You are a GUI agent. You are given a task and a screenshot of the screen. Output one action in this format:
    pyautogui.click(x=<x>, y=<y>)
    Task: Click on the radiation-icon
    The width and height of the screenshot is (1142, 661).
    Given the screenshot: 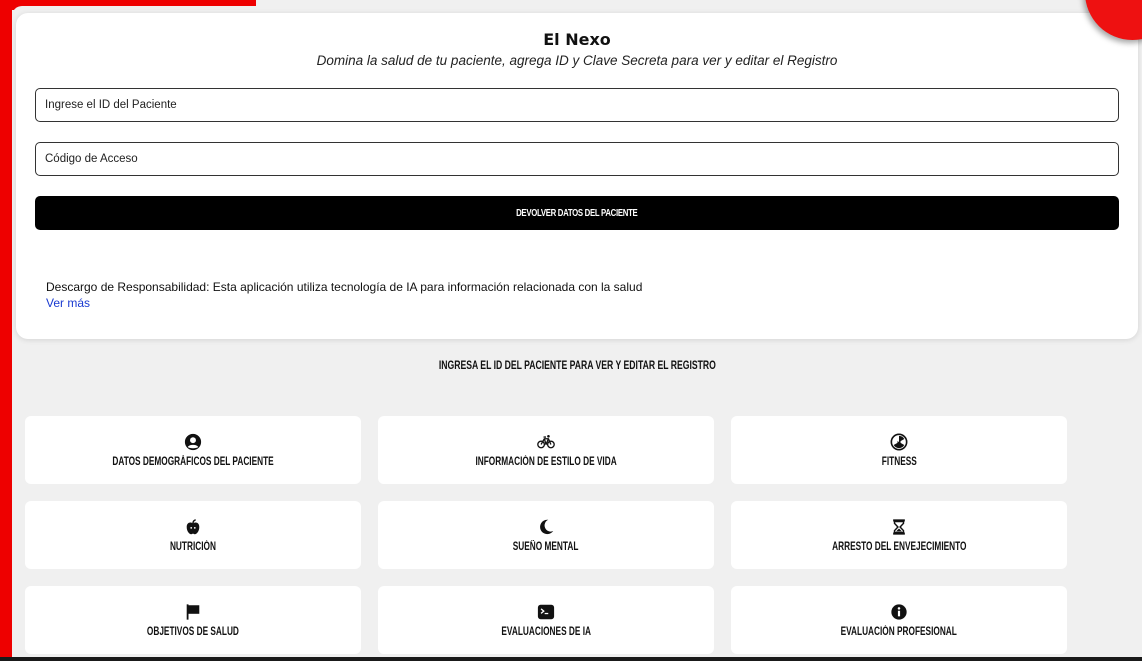 What is the action you would take?
    pyautogui.click(x=899, y=441)
    